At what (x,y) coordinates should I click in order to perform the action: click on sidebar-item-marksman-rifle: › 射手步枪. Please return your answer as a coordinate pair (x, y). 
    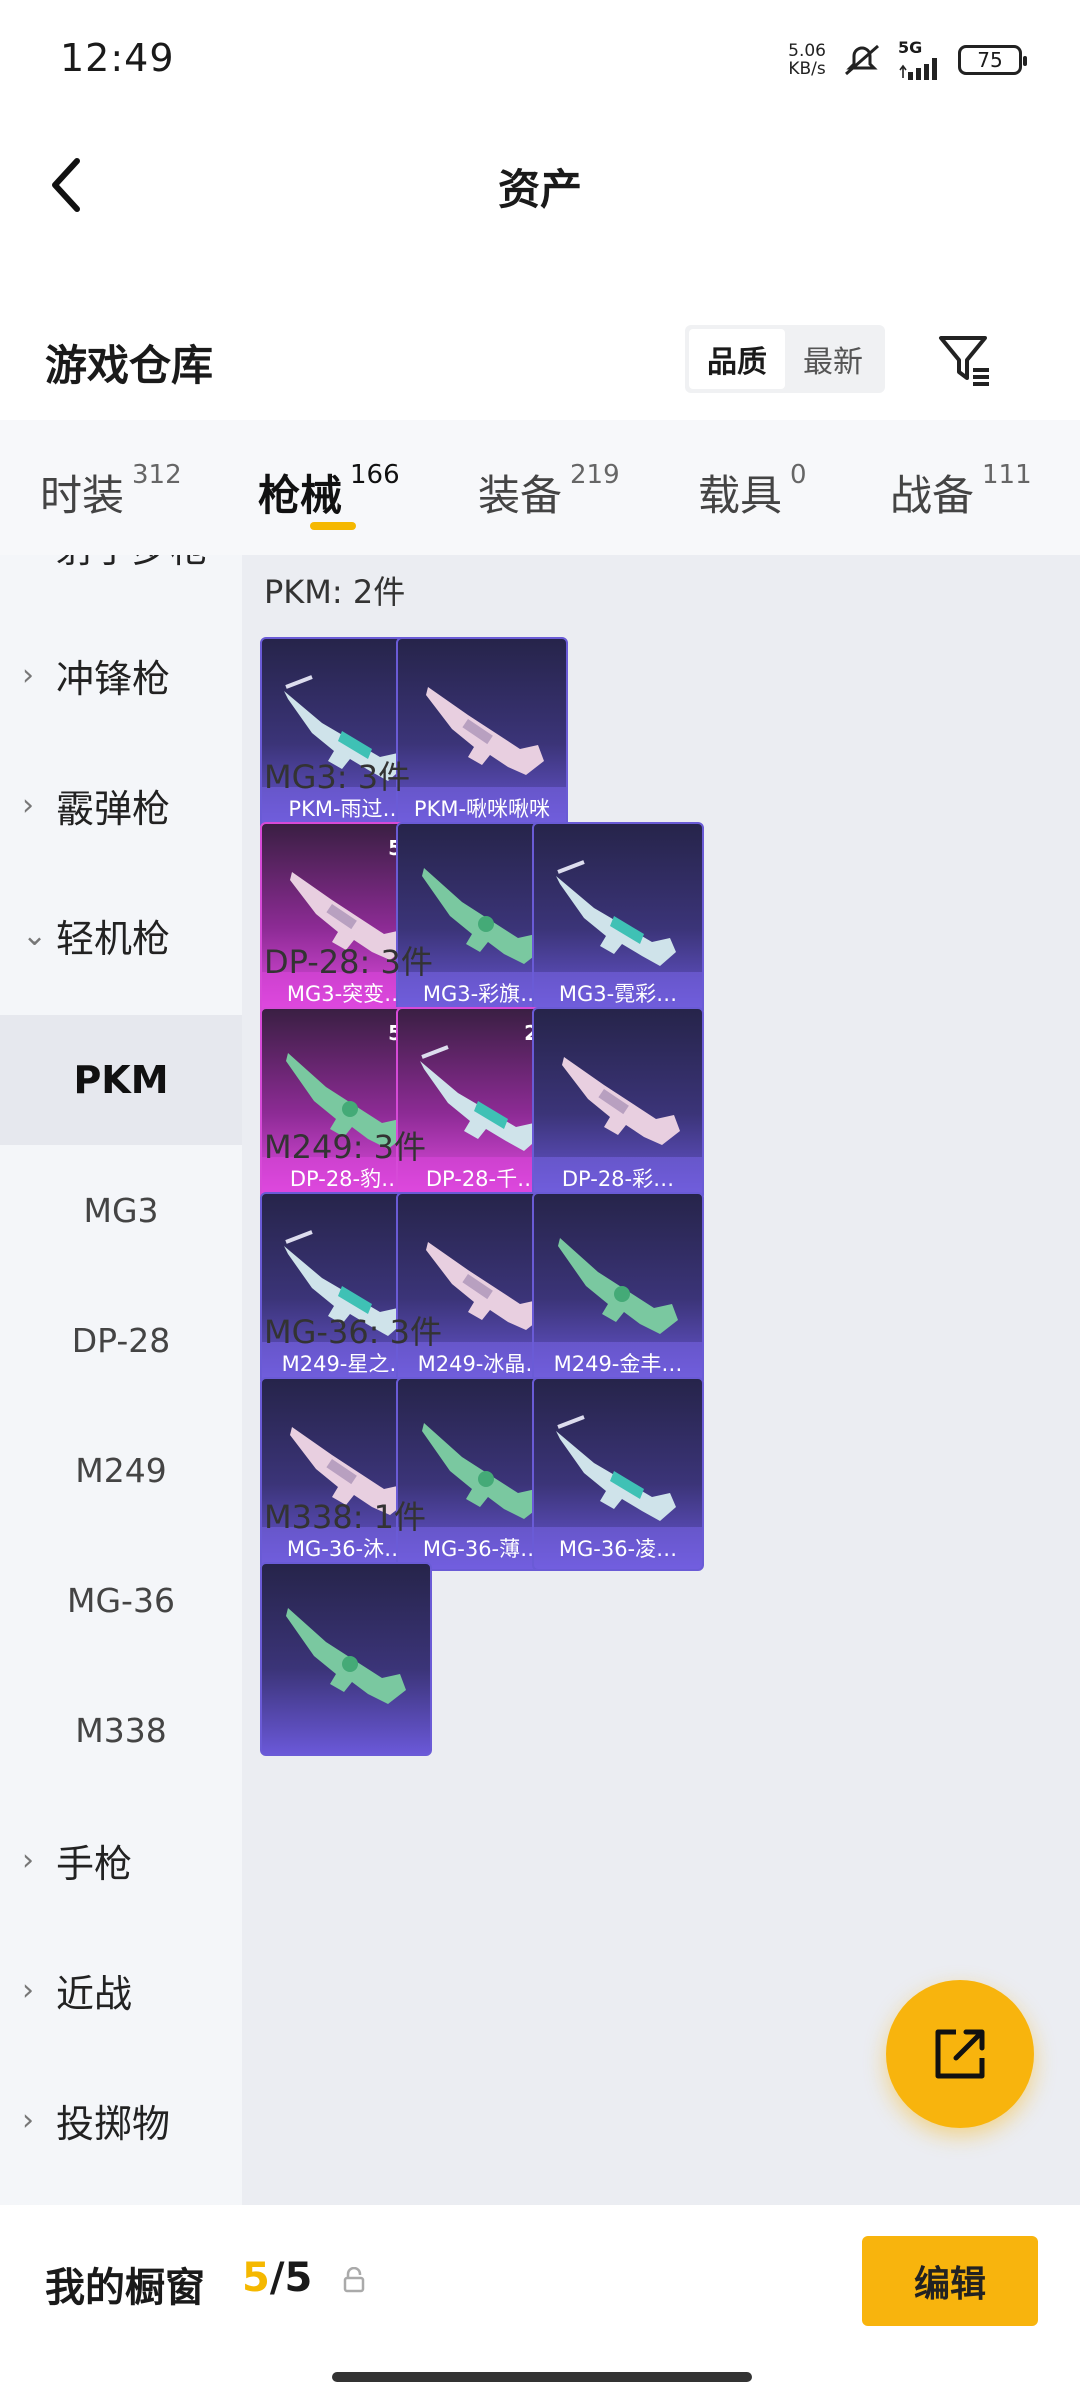
    Looking at the image, I should click on (121, 582).